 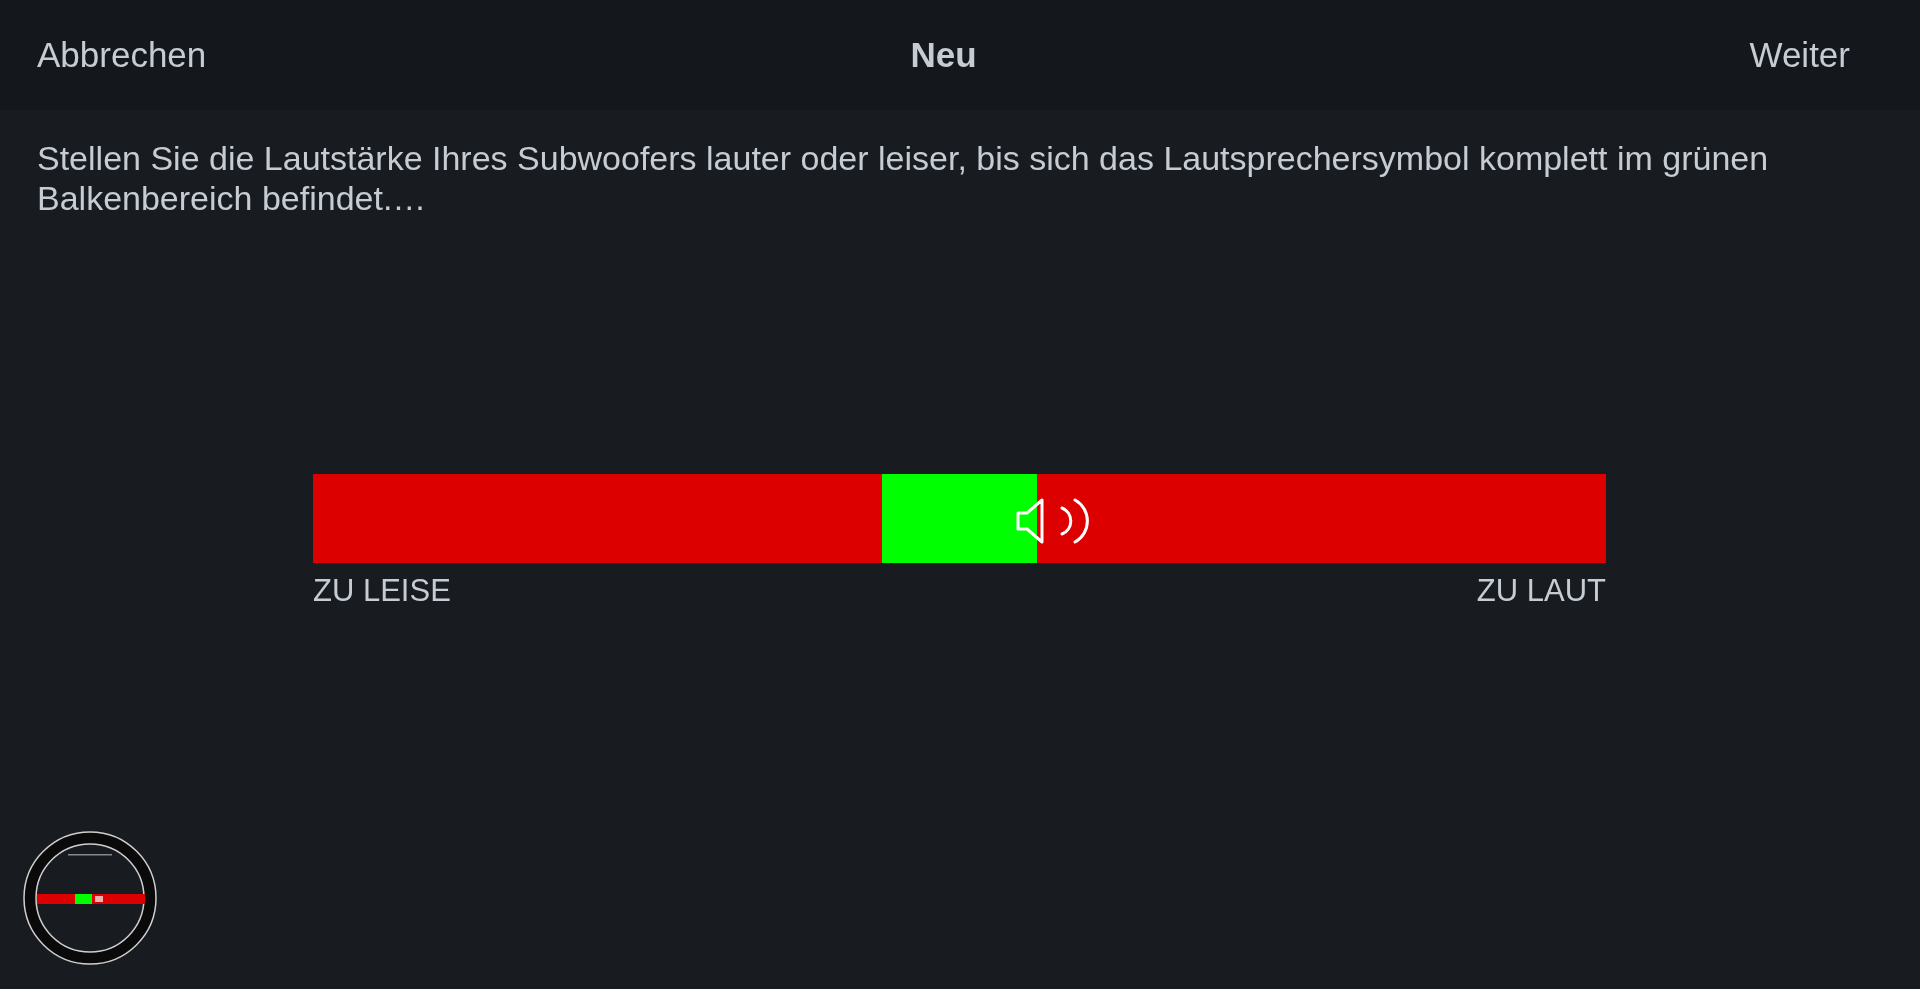 What do you see at coordinates (1799, 55) in the screenshot?
I see `next-button: Weiter` at bounding box center [1799, 55].